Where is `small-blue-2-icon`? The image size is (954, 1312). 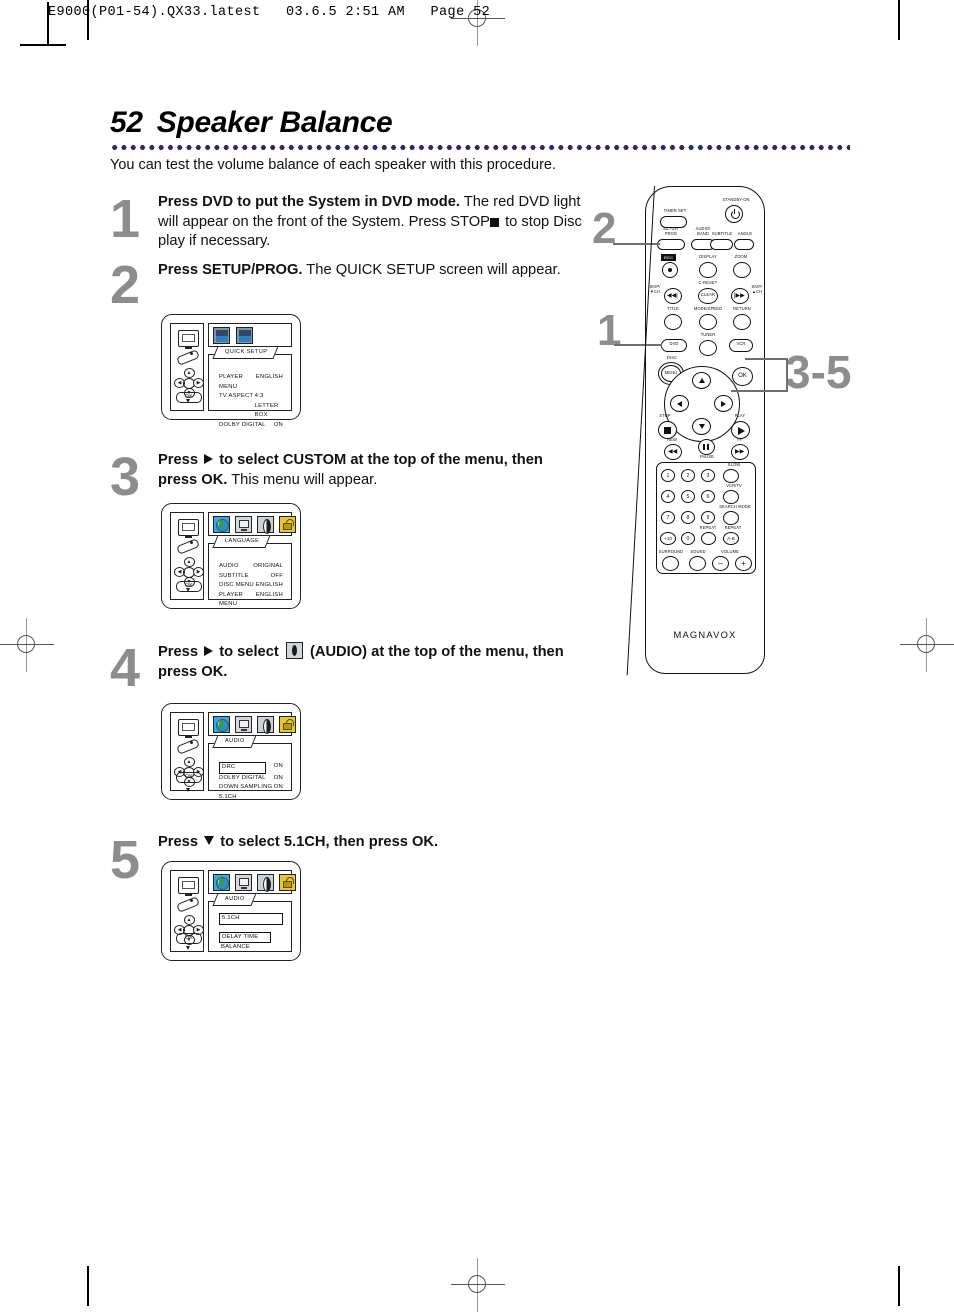 small-blue-2-icon is located at coordinates (244, 335).